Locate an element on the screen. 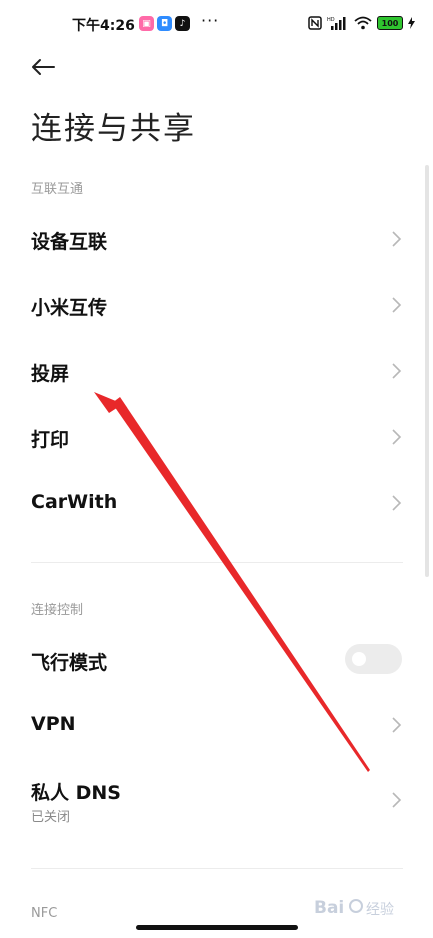 The image size is (433, 938). settings-item-label: 打印 is located at coordinates (50, 440).